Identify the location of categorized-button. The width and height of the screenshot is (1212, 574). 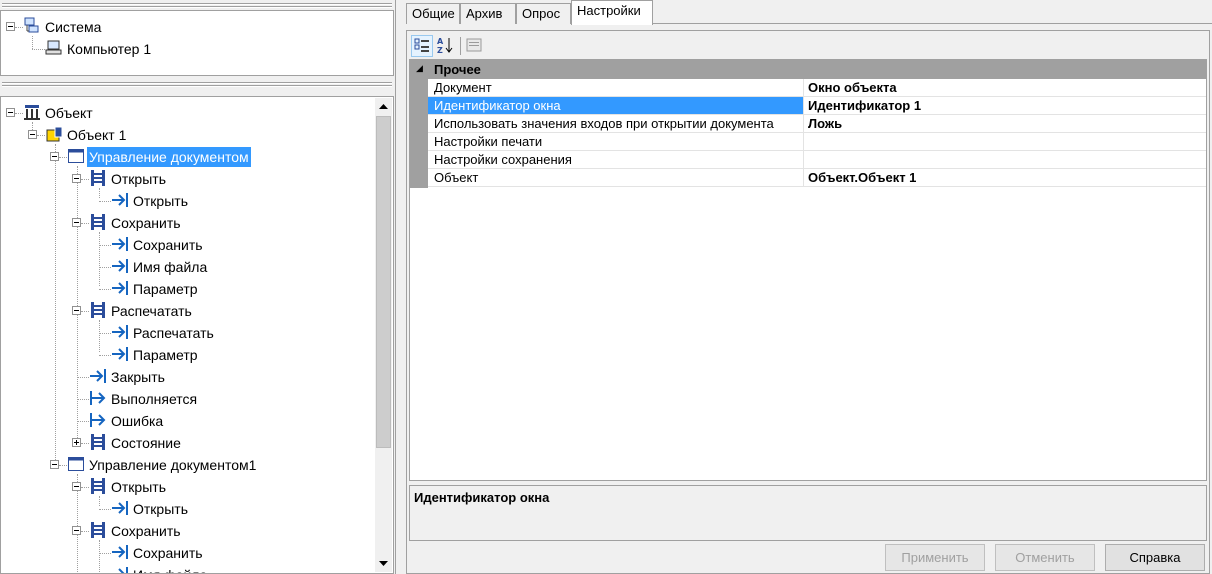
(422, 46).